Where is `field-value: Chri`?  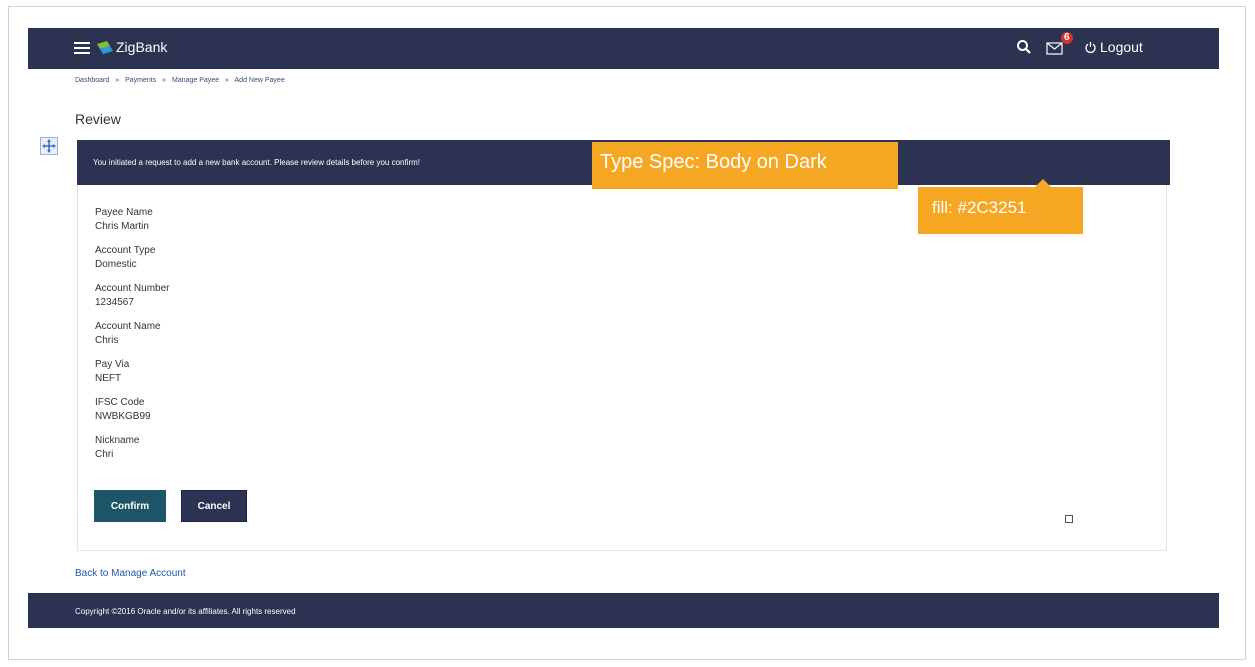
field-value: Chri is located at coordinates (104, 454).